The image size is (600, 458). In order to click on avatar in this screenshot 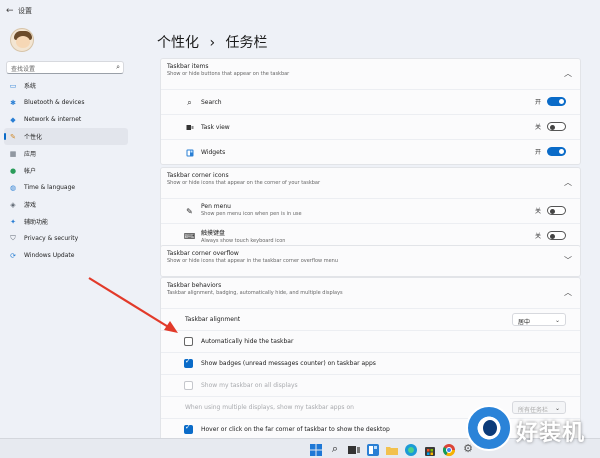, I will do `click(22, 40)`.